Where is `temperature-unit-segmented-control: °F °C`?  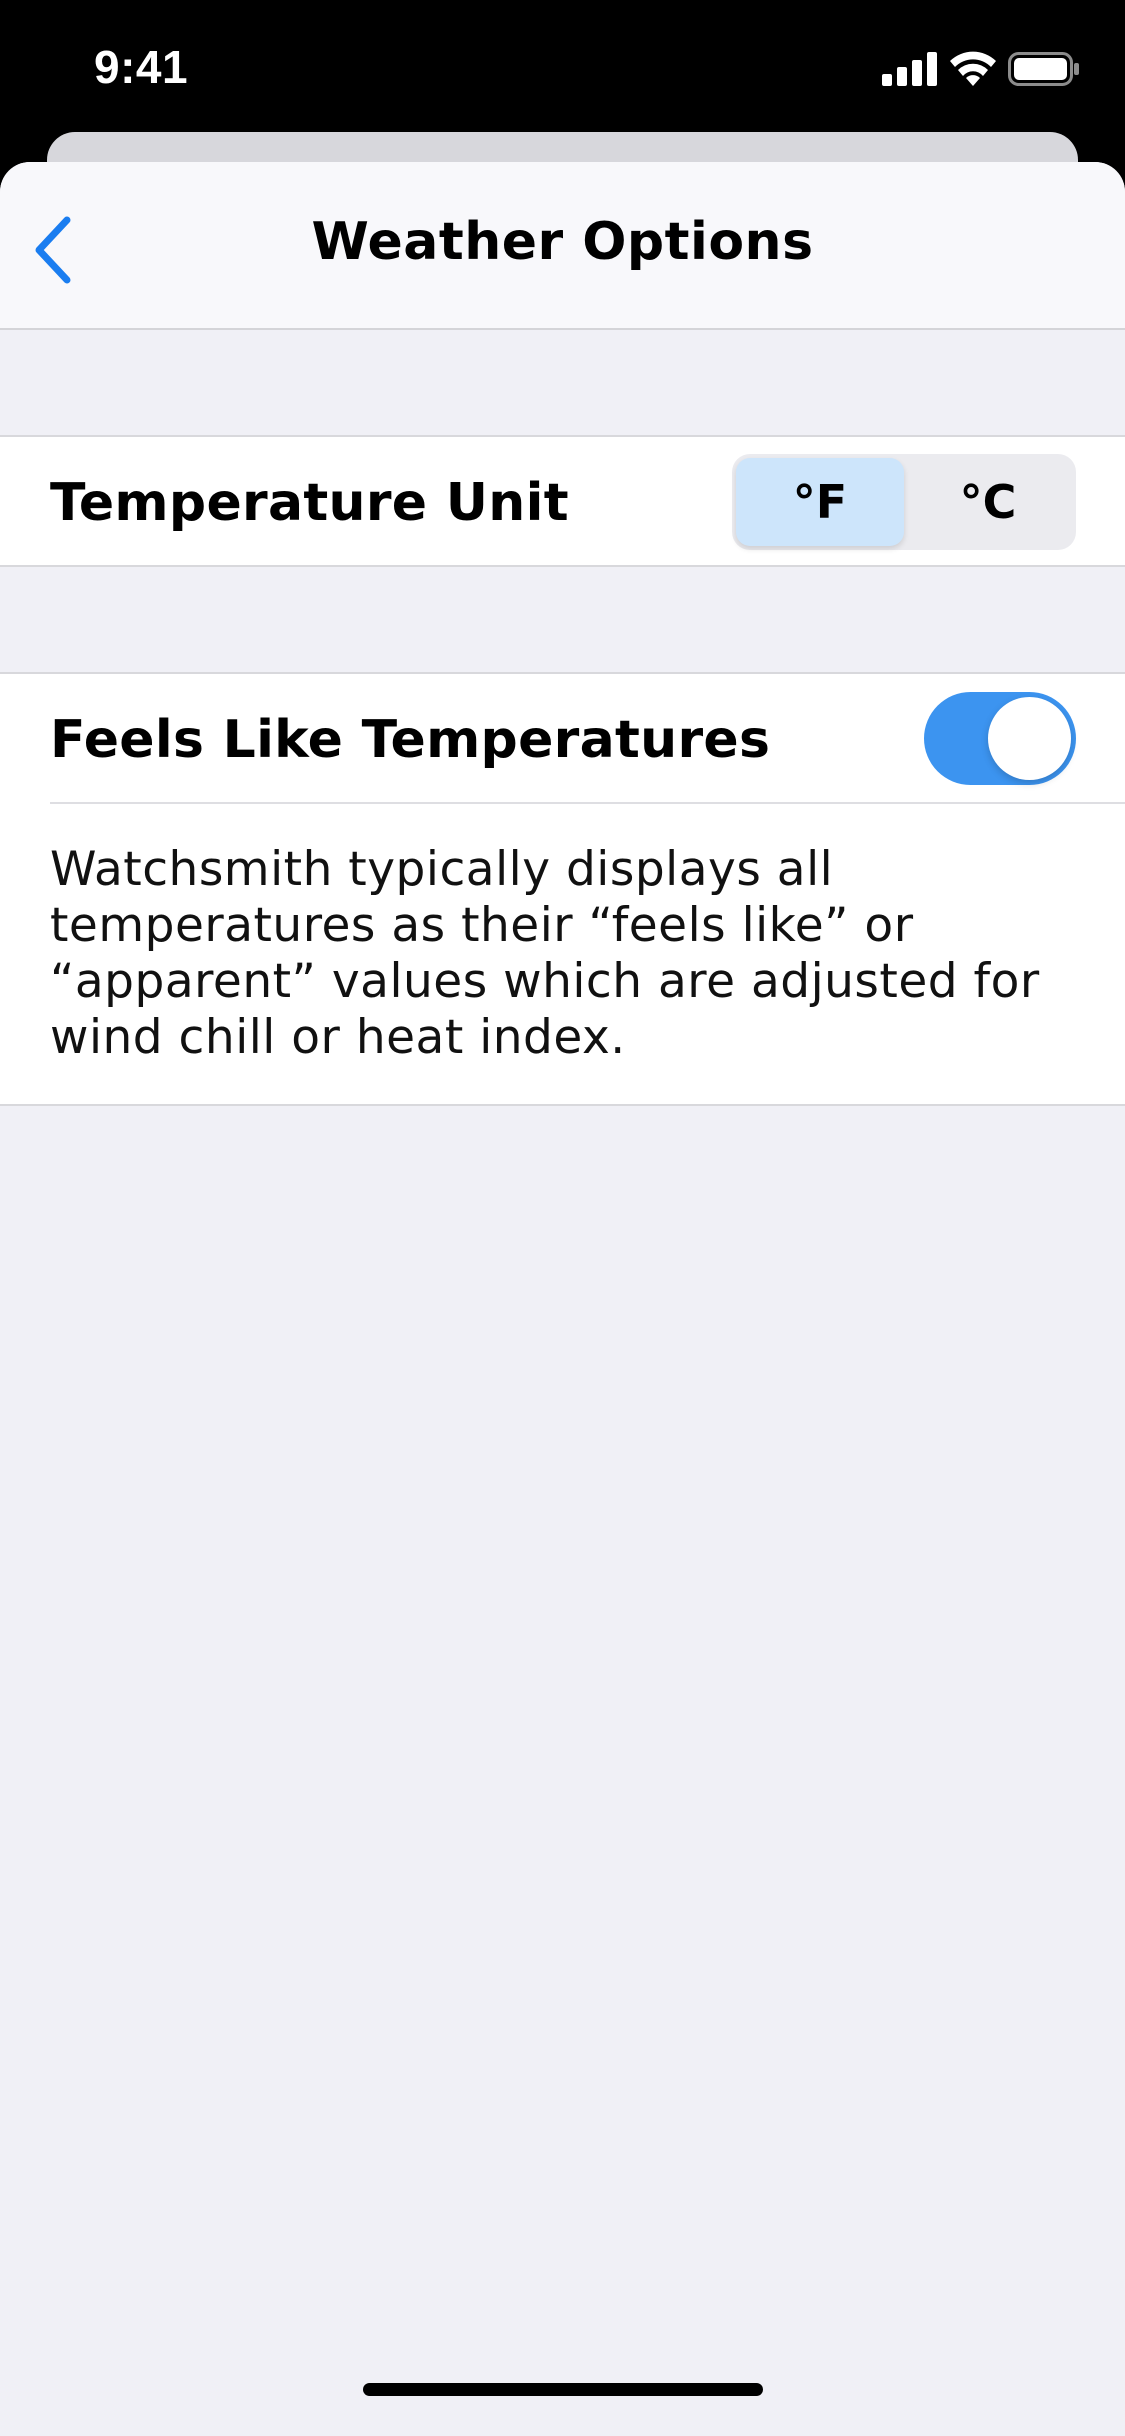 temperature-unit-segmented-control: °F °C is located at coordinates (904, 502).